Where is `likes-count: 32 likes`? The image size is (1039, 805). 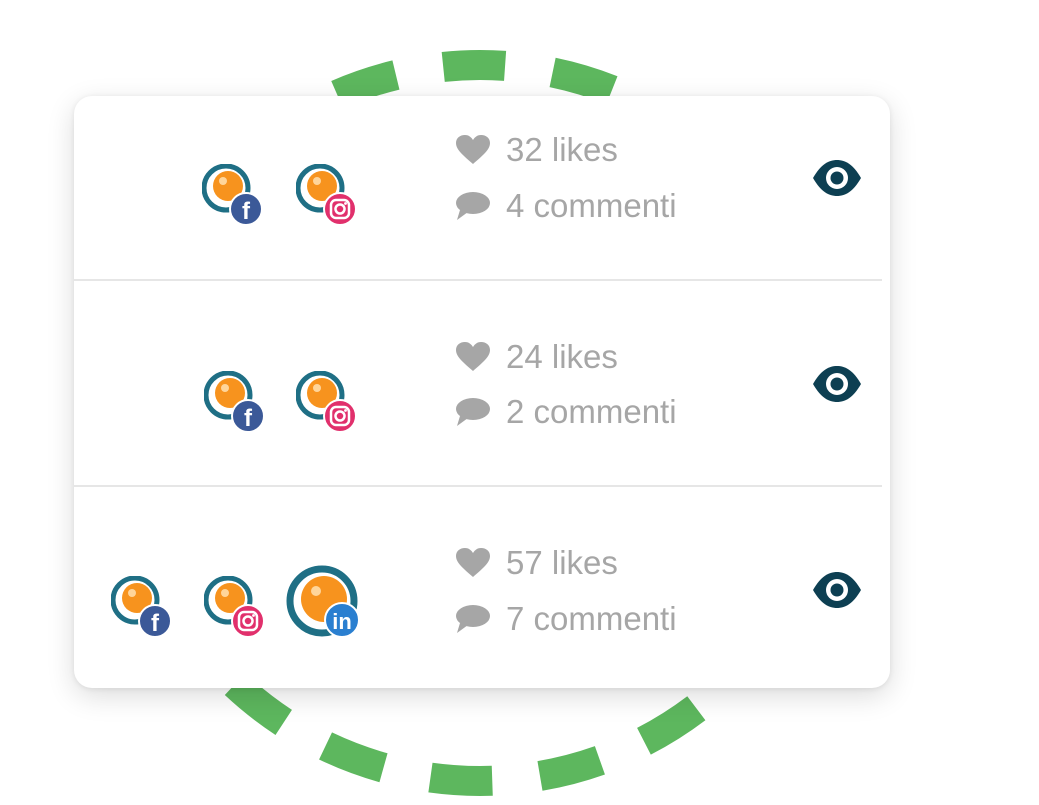
likes-count: 32 likes is located at coordinates (562, 149).